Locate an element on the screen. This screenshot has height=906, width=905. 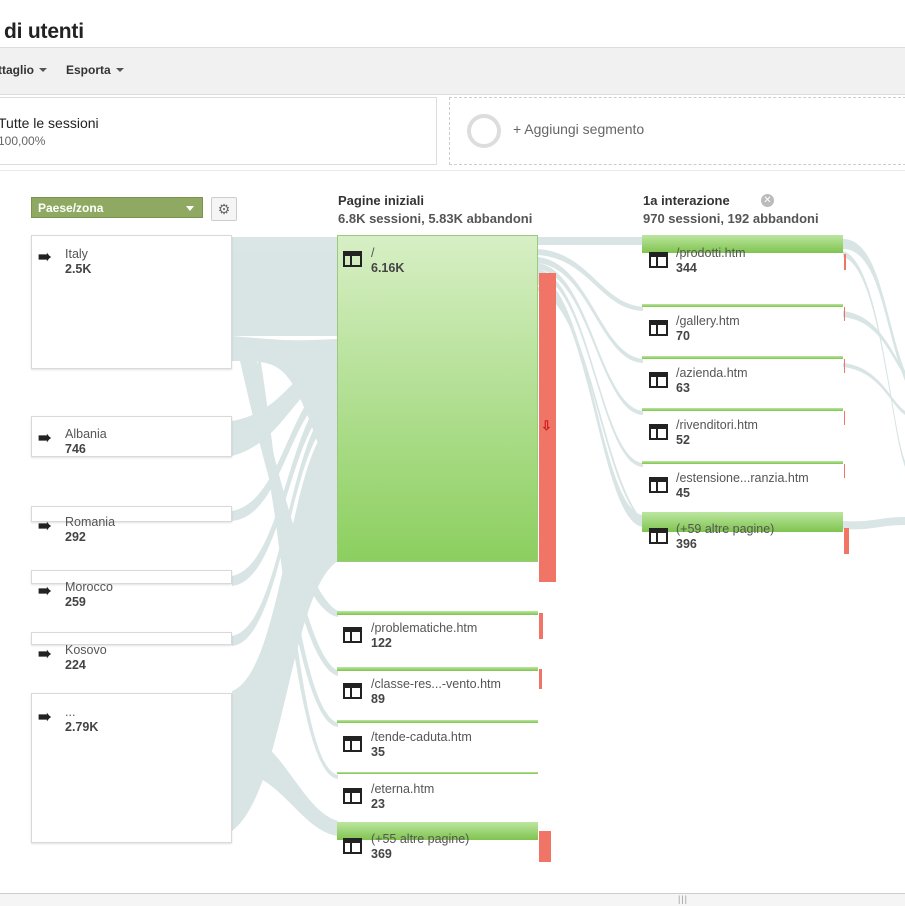
dimension-selector: Paese/zona is located at coordinates (117, 207).